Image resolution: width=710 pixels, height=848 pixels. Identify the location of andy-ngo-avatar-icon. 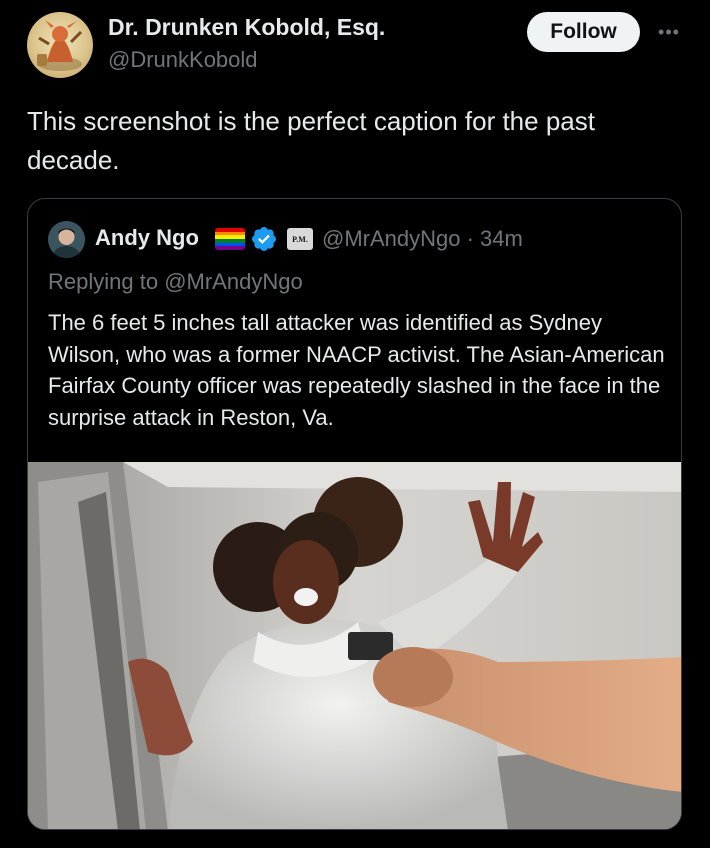
(66, 239).